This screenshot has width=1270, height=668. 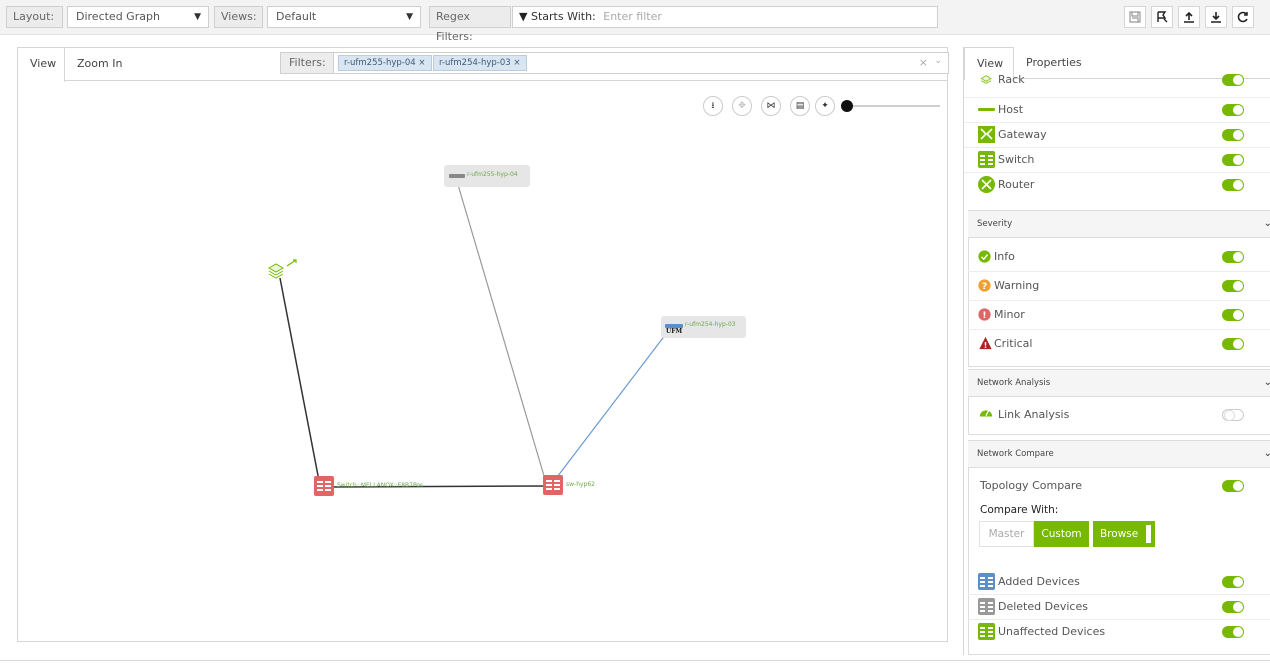 What do you see at coordinates (1120, 134) in the screenshot?
I see `device-type-row: Gateway` at bounding box center [1120, 134].